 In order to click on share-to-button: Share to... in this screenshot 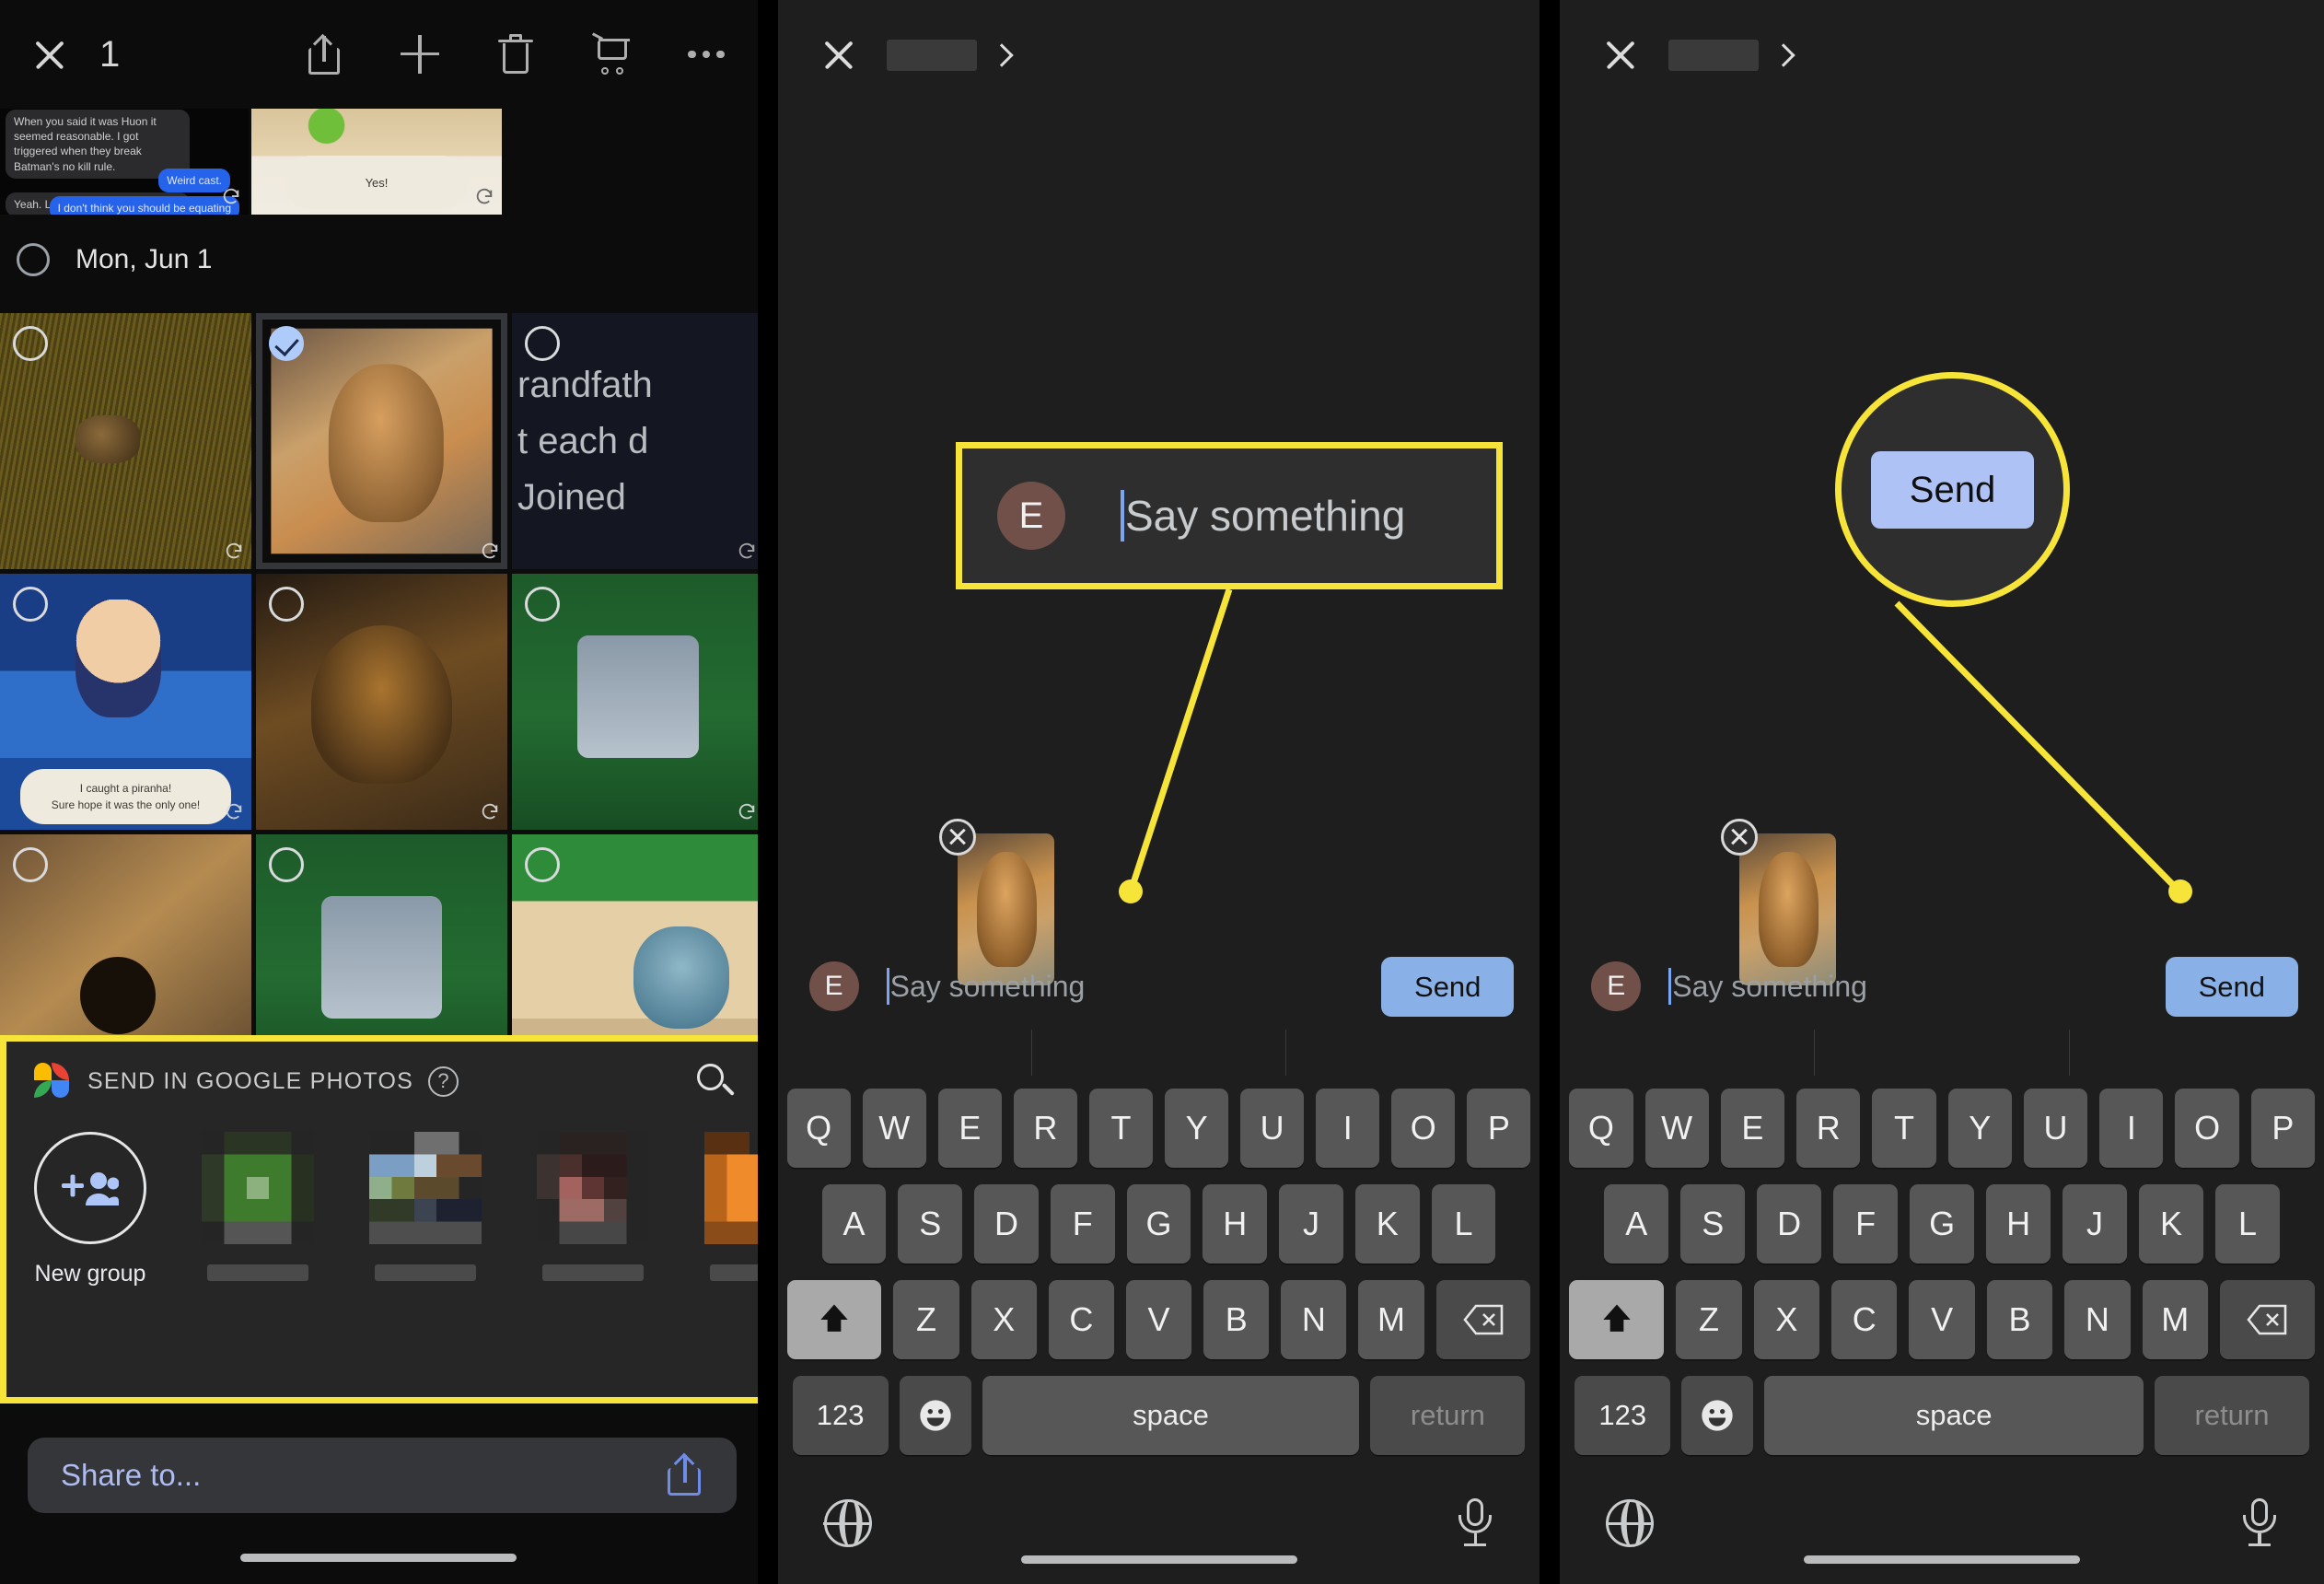, I will do `click(382, 1475)`.